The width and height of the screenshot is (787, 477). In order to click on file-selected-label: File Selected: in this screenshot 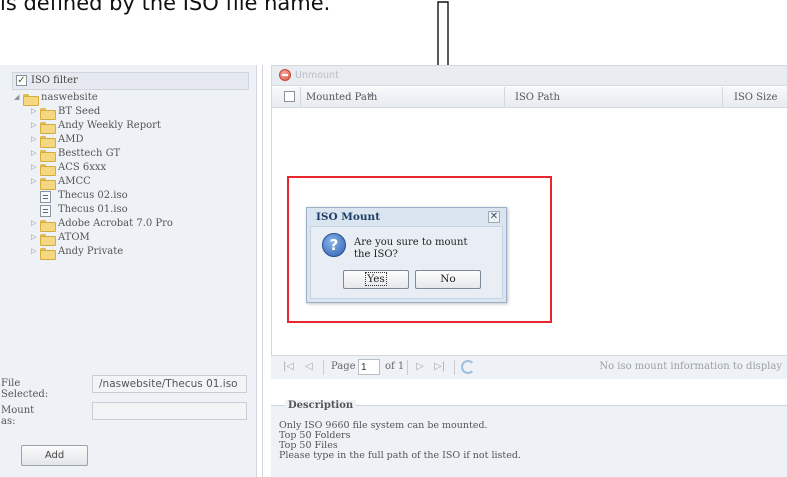, I will do `click(25, 389)`.